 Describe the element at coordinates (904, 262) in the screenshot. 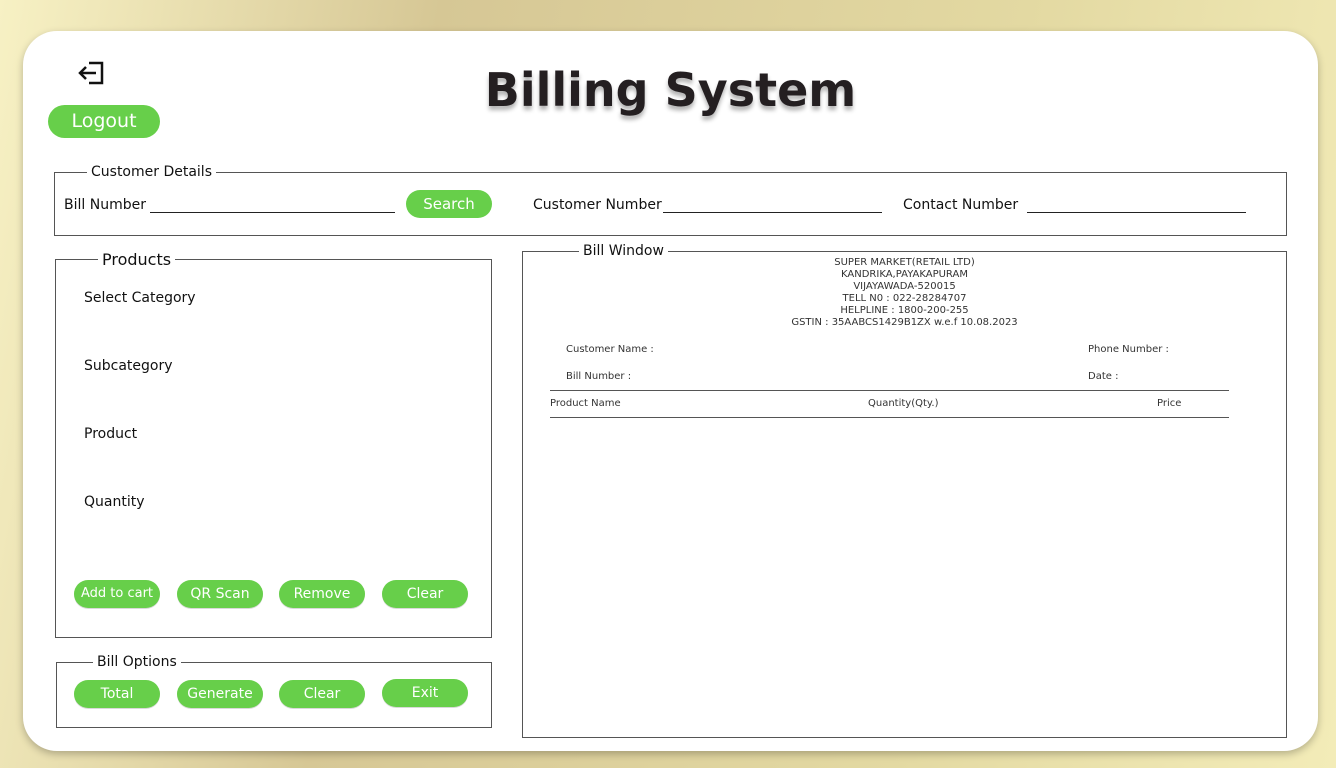

I see `store-name: SUPER MARKET(RETAIL LTD)` at that location.